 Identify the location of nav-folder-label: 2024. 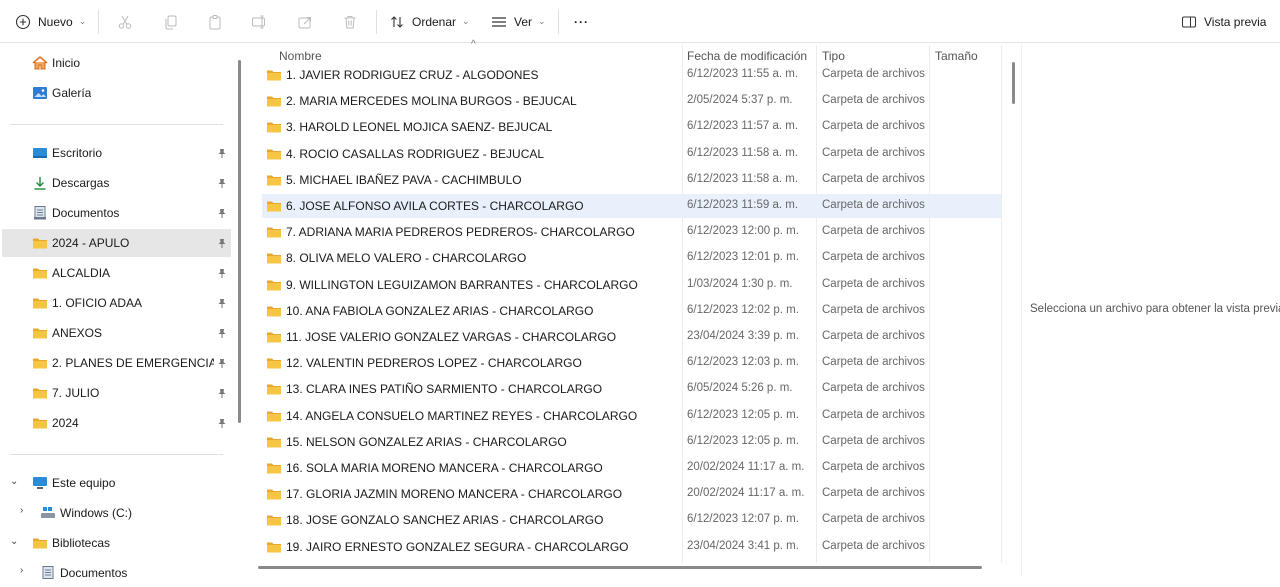
(65, 423).